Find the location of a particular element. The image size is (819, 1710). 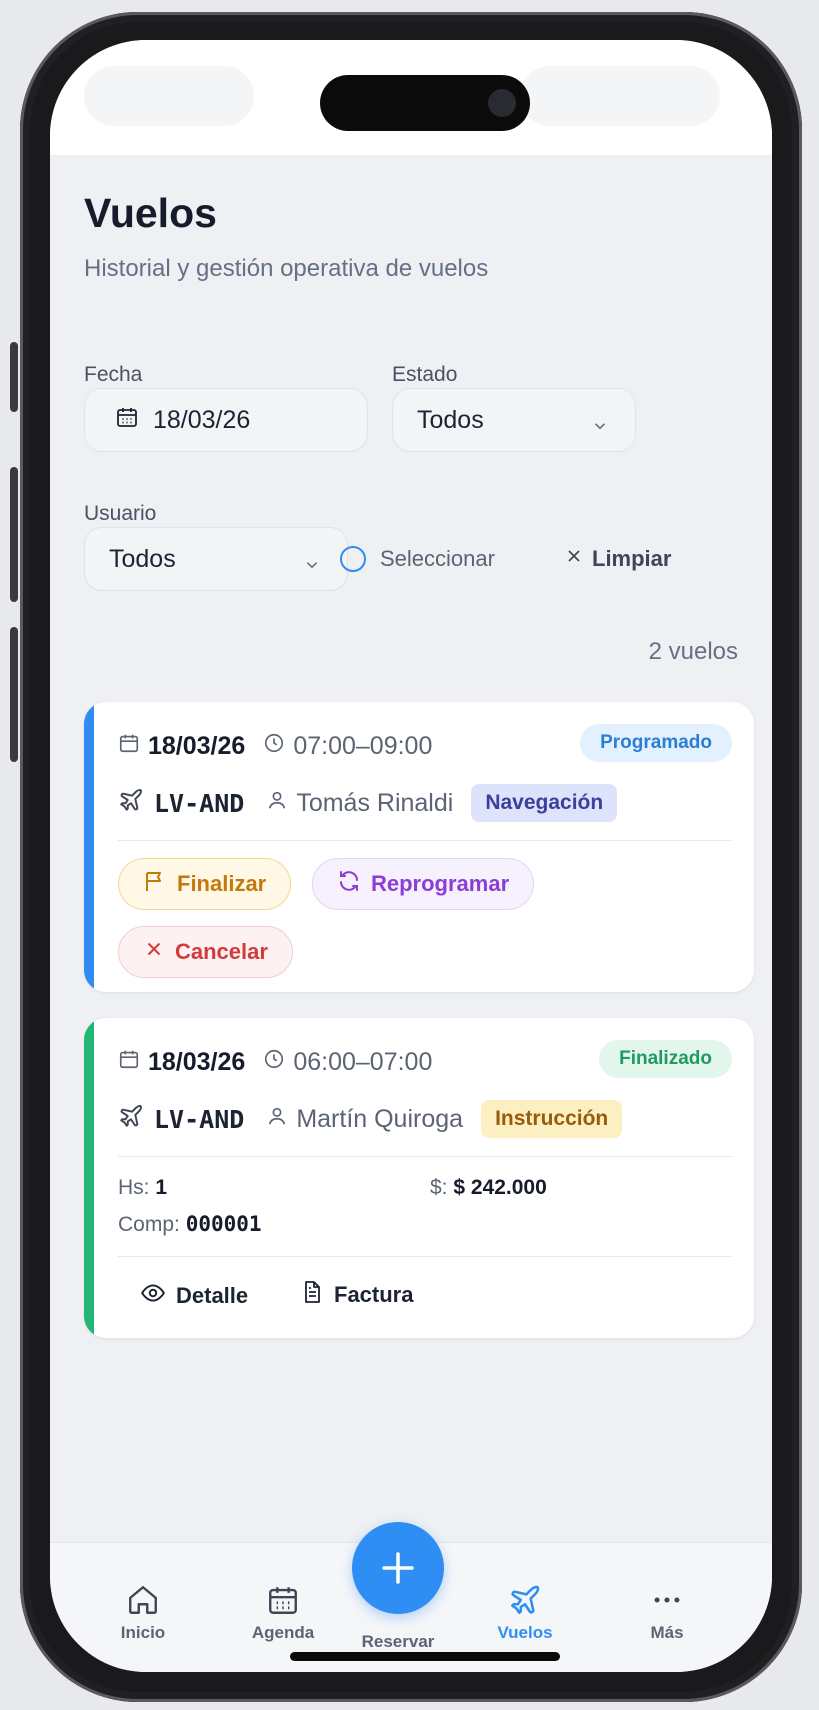

flight-info: LV-AND Martín Quiroga Instrucción is located at coordinates (370, 1119).